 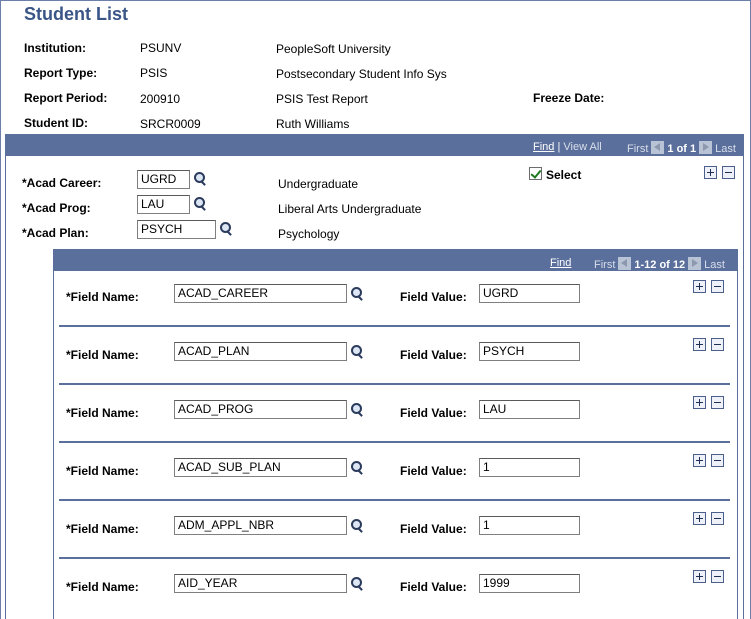 What do you see at coordinates (658, 147) in the screenshot?
I see `first-arrow-icon` at bounding box center [658, 147].